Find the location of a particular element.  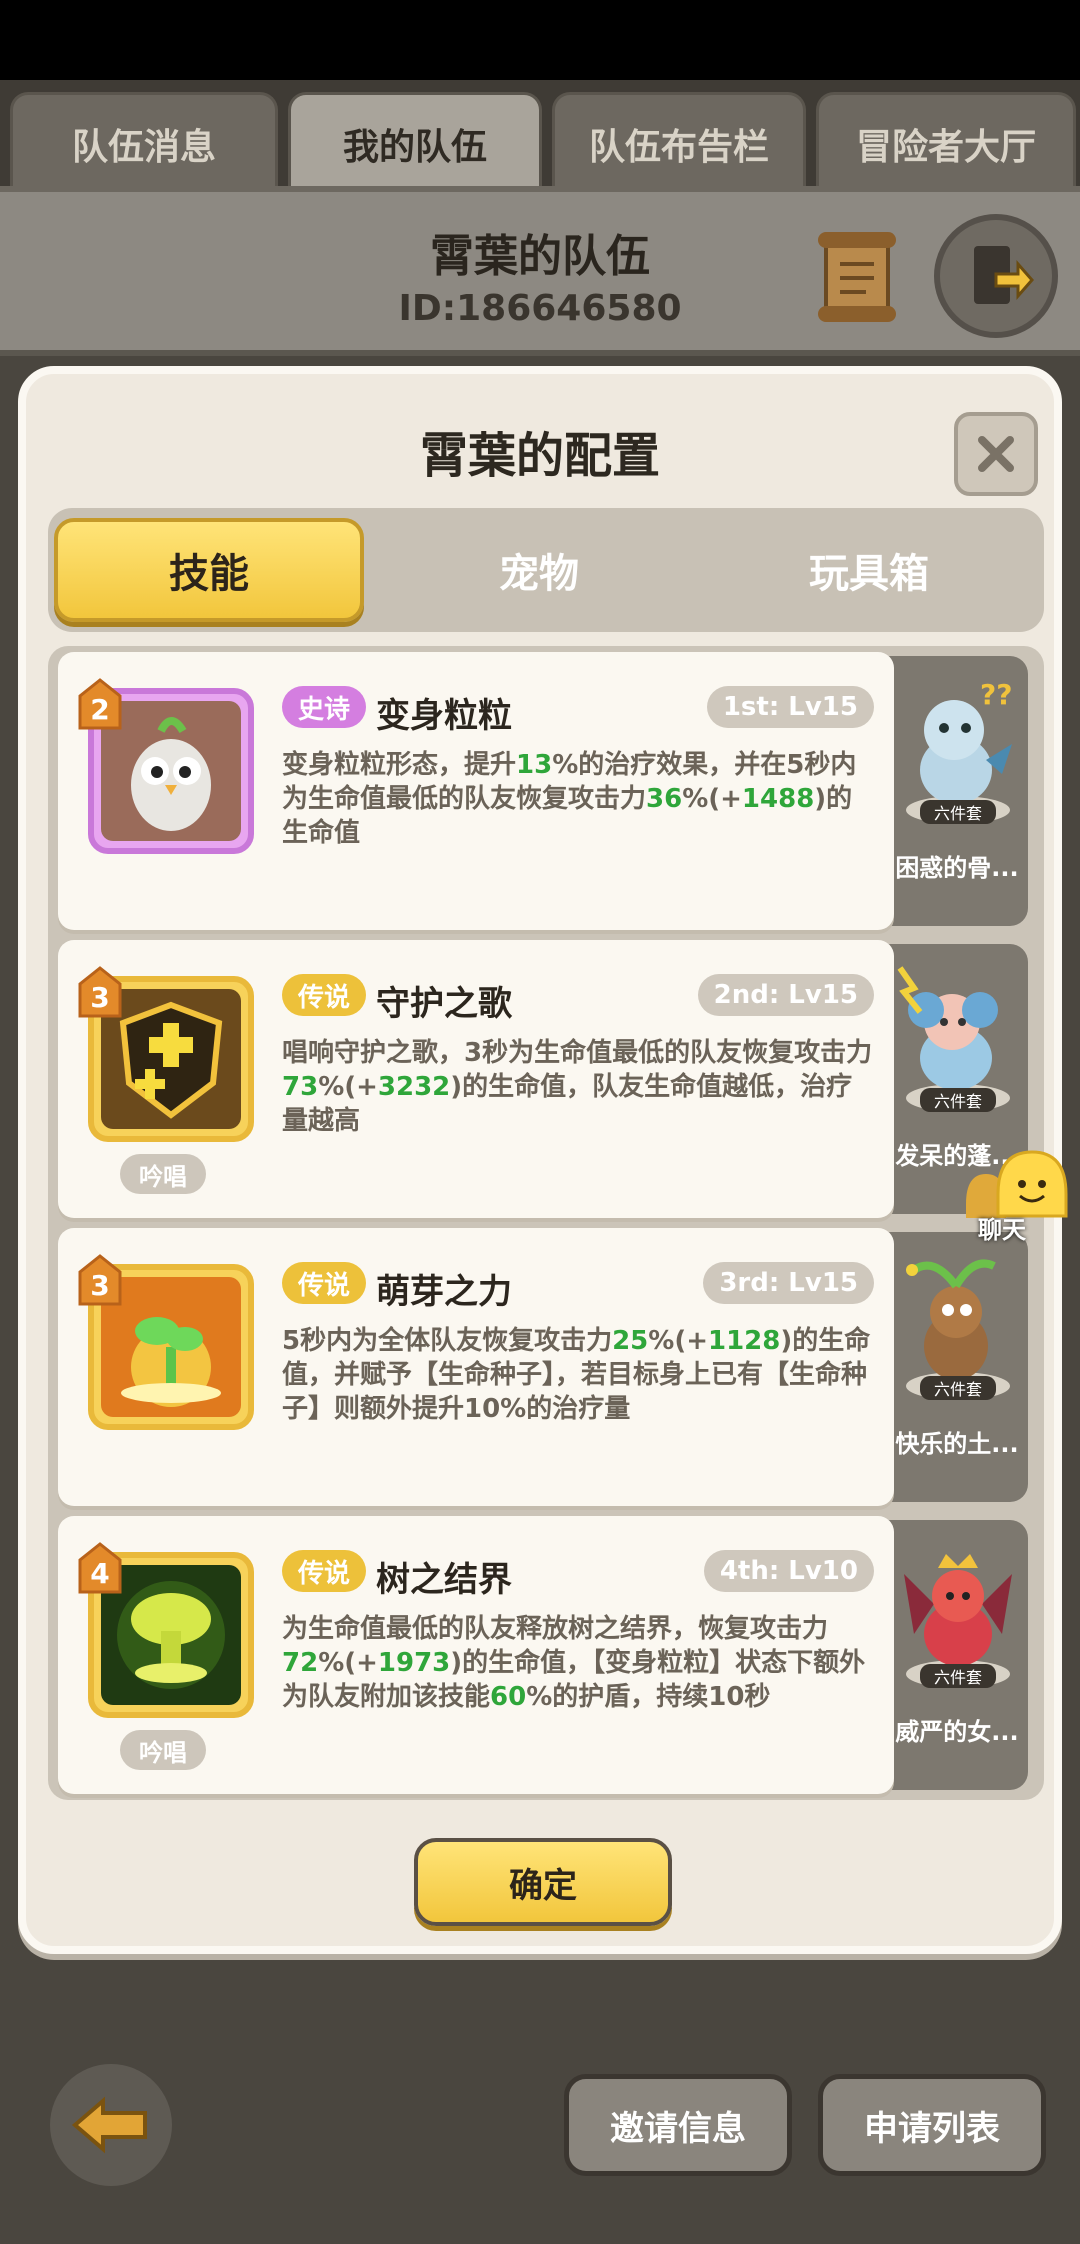

team-header: 霄葉的队伍 ID:186646580 is located at coordinates (540, 271).